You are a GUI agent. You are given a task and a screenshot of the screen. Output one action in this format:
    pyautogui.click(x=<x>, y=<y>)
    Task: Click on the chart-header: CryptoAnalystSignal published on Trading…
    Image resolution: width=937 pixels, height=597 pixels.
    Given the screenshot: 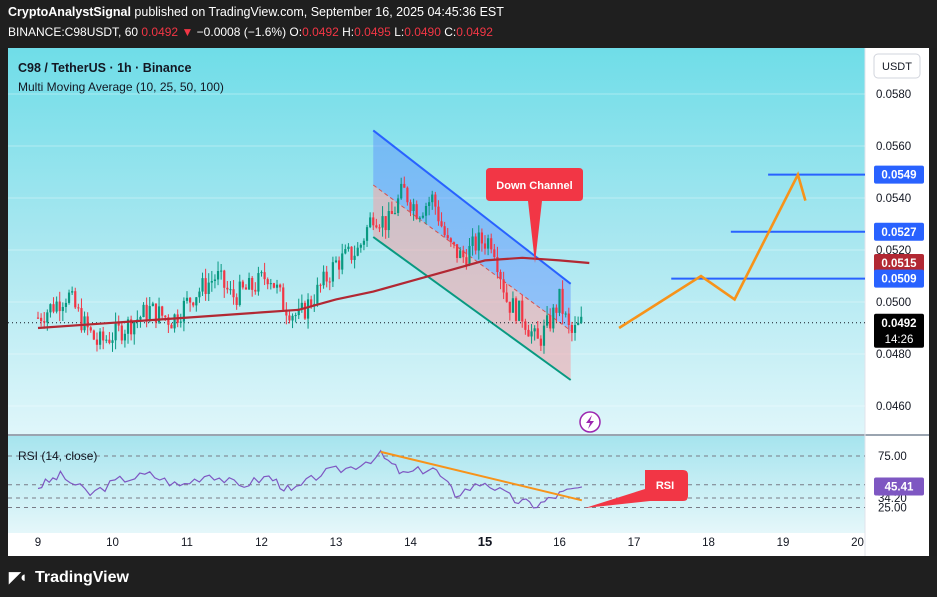 What is the action you would take?
    pyautogui.click(x=468, y=24)
    